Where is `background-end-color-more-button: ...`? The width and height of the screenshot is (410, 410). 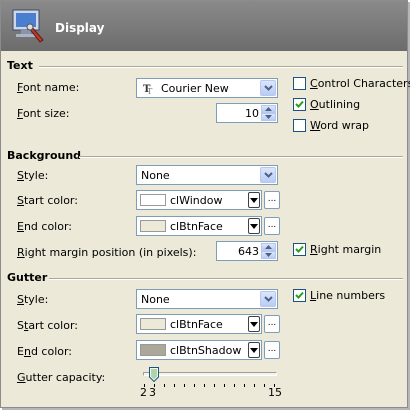 background-end-color-more-button: ... is located at coordinates (272, 226).